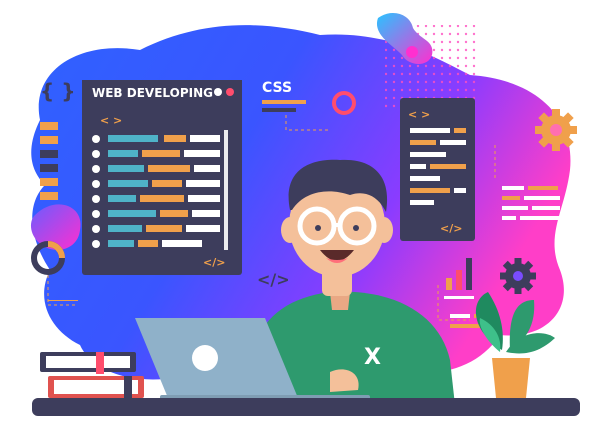 Image resolution: width=599 pixels, height=427 pixels. I want to click on code-tag-icon: </>, so click(273, 279).